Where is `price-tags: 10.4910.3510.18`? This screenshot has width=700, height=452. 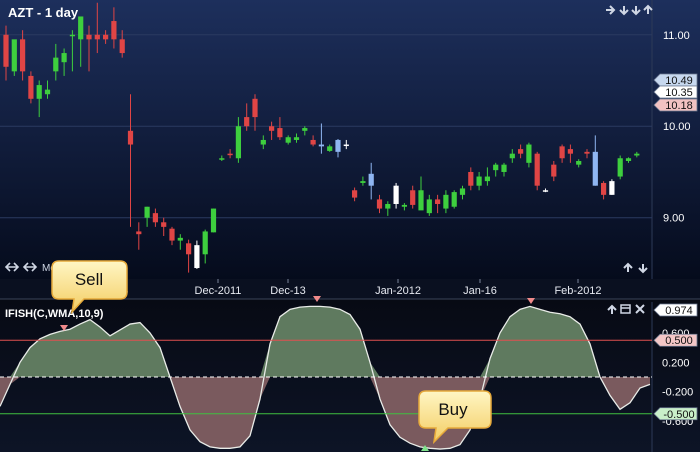
price-tags: 10.4910.3510.18 is located at coordinates (675, 92).